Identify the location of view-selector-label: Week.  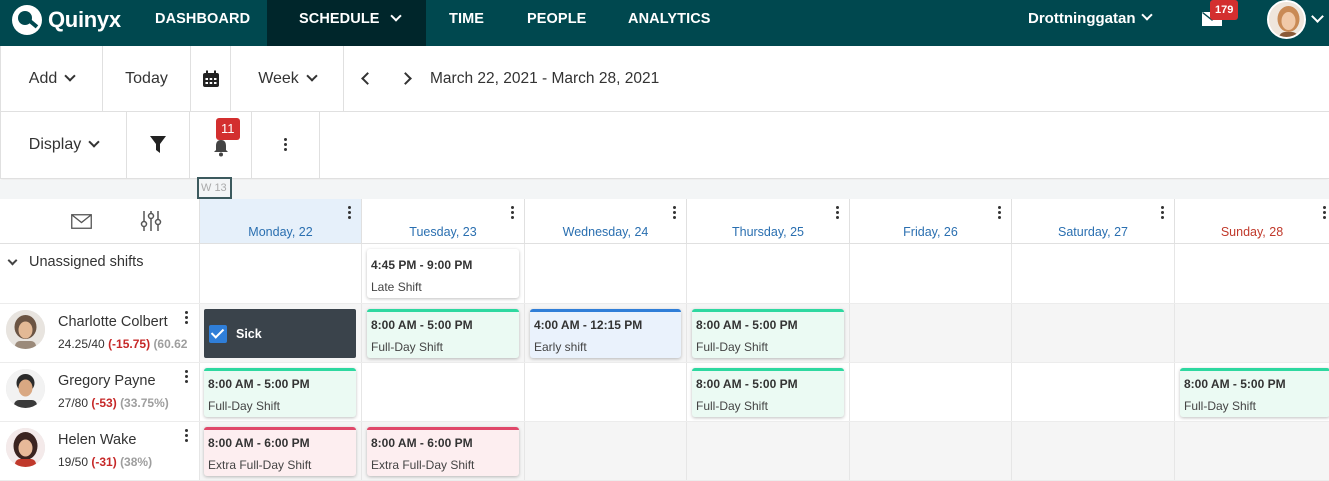
(278, 78).